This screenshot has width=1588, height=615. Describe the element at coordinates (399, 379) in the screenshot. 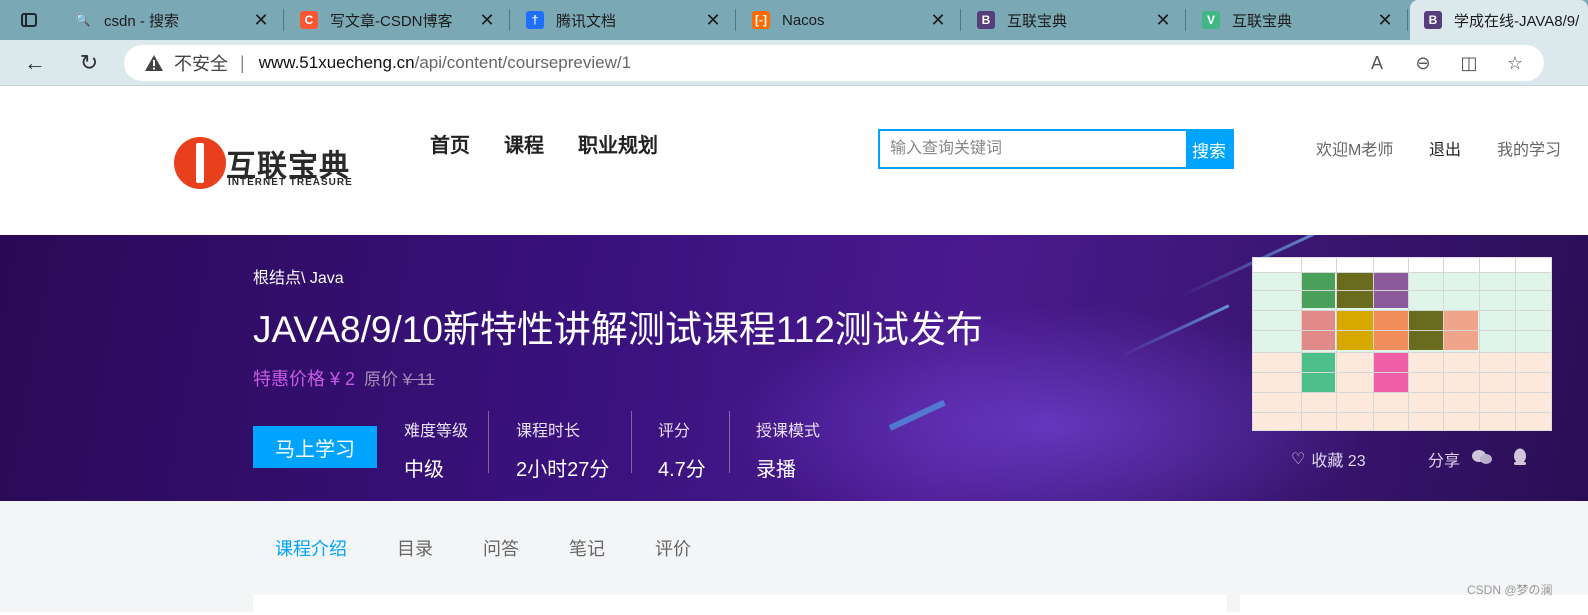

I see `original-price: 原价 ¥ 11` at that location.